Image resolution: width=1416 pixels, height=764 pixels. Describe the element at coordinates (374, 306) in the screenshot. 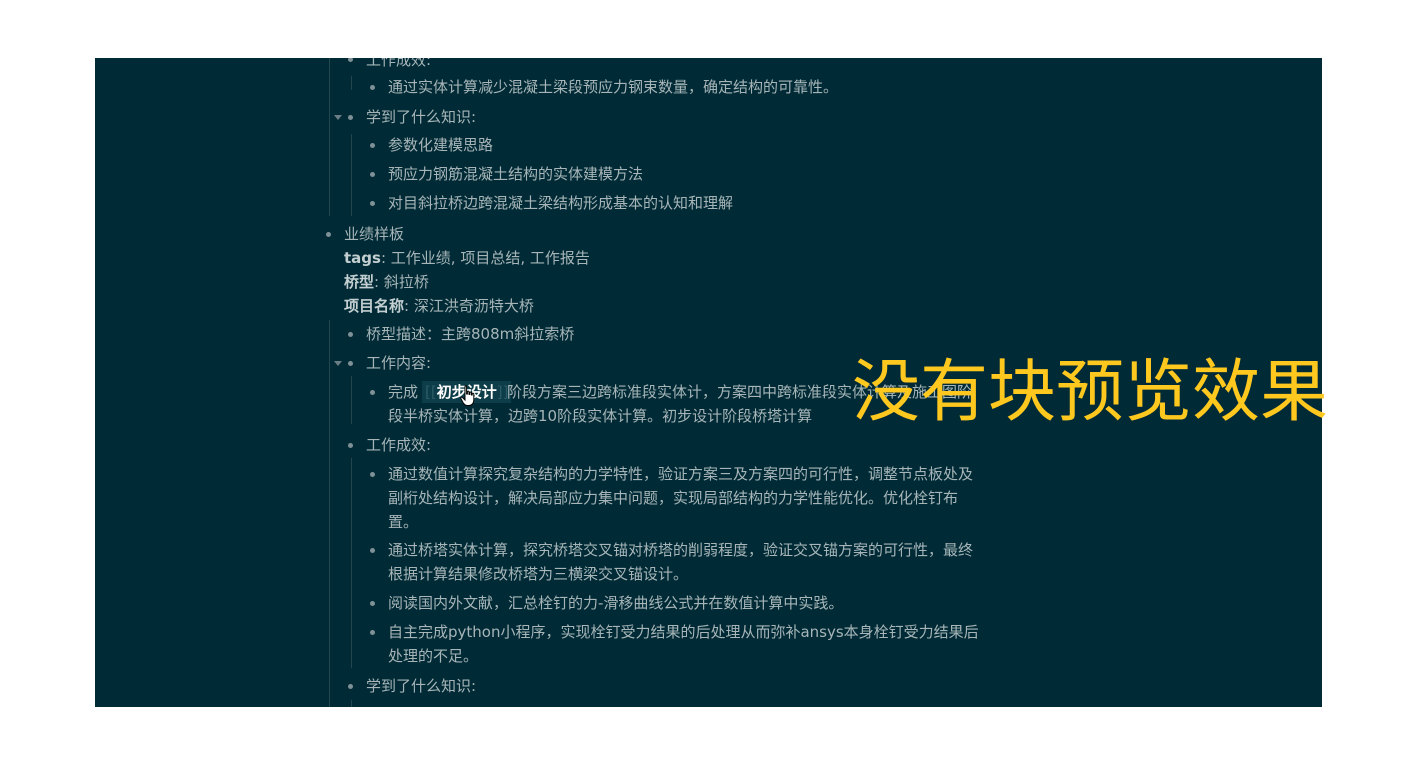

I see `property-key: 项目名称` at that location.